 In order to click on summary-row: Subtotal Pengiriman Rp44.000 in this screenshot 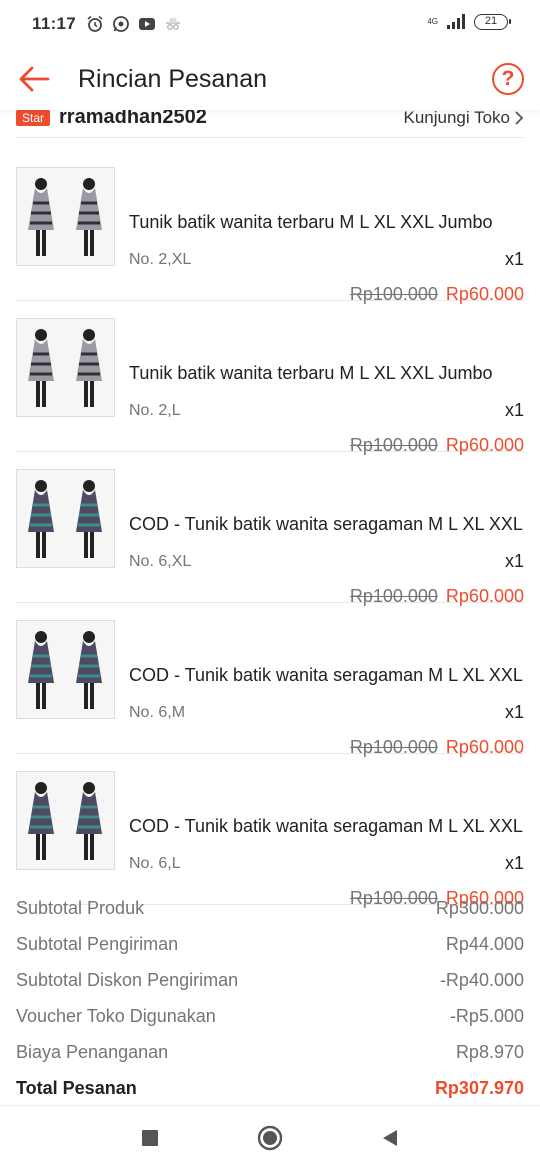, I will do `click(270, 944)`.